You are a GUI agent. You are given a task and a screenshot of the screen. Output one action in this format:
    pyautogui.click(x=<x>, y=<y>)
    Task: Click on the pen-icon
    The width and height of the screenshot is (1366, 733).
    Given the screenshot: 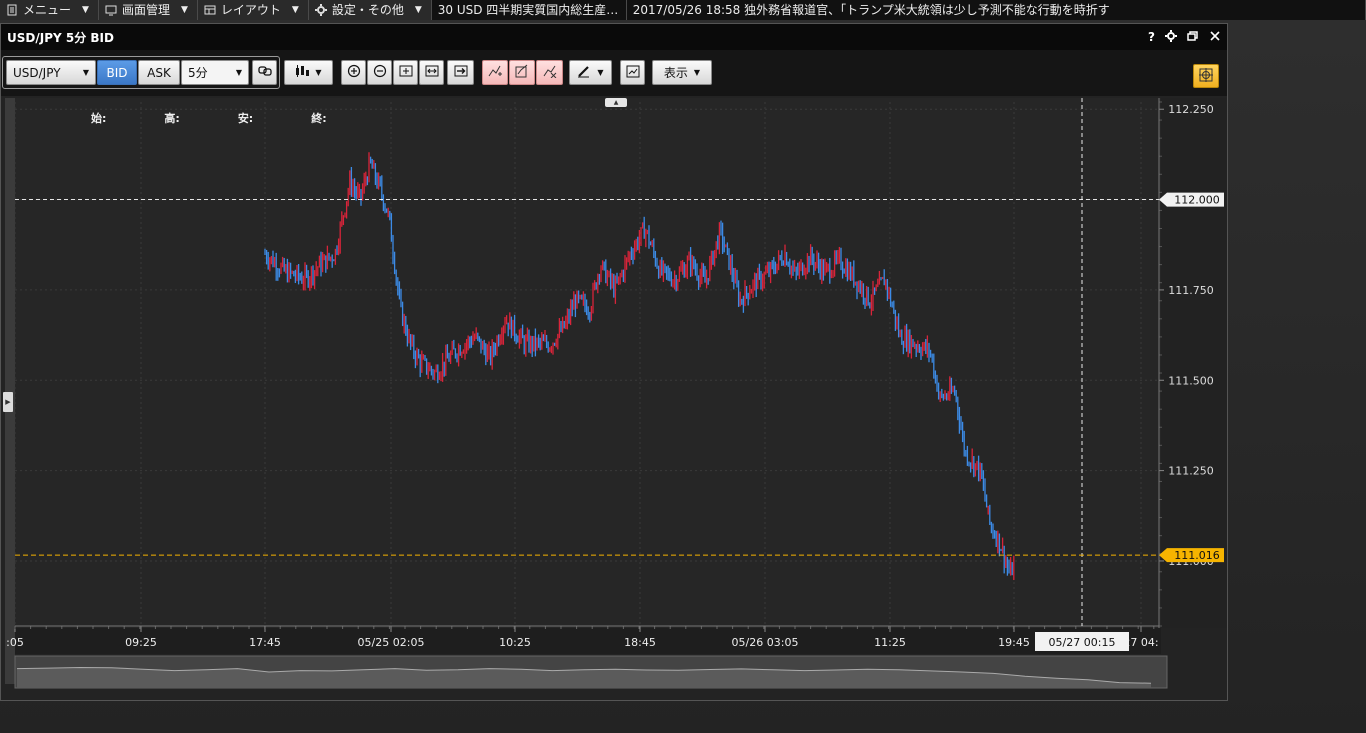 What is the action you would take?
    pyautogui.click(x=584, y=72)
    